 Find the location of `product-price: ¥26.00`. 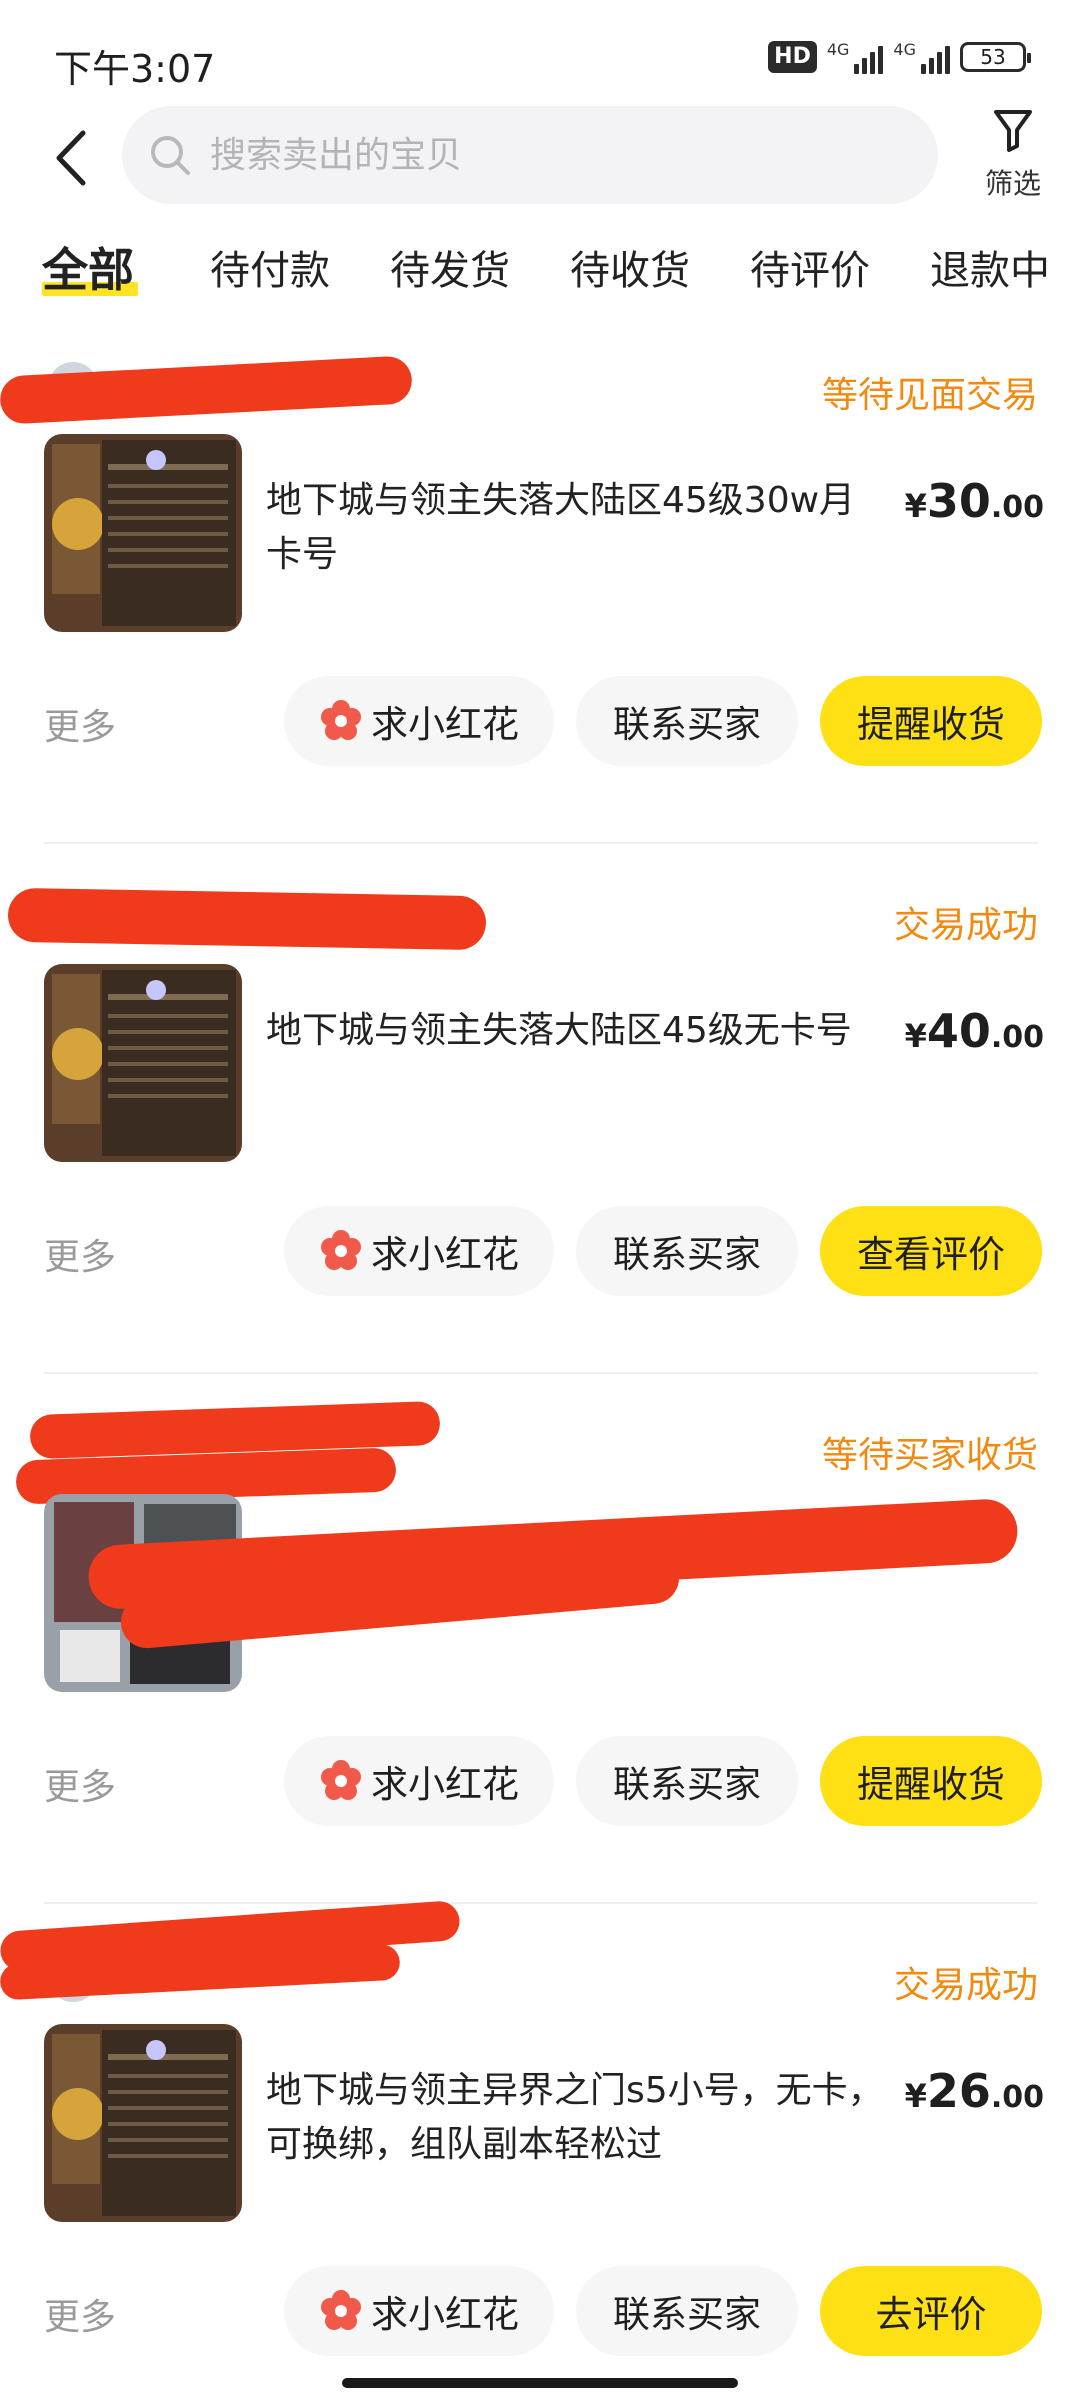

product-price: ¥26.00 is located at coordinates (974, 2091).